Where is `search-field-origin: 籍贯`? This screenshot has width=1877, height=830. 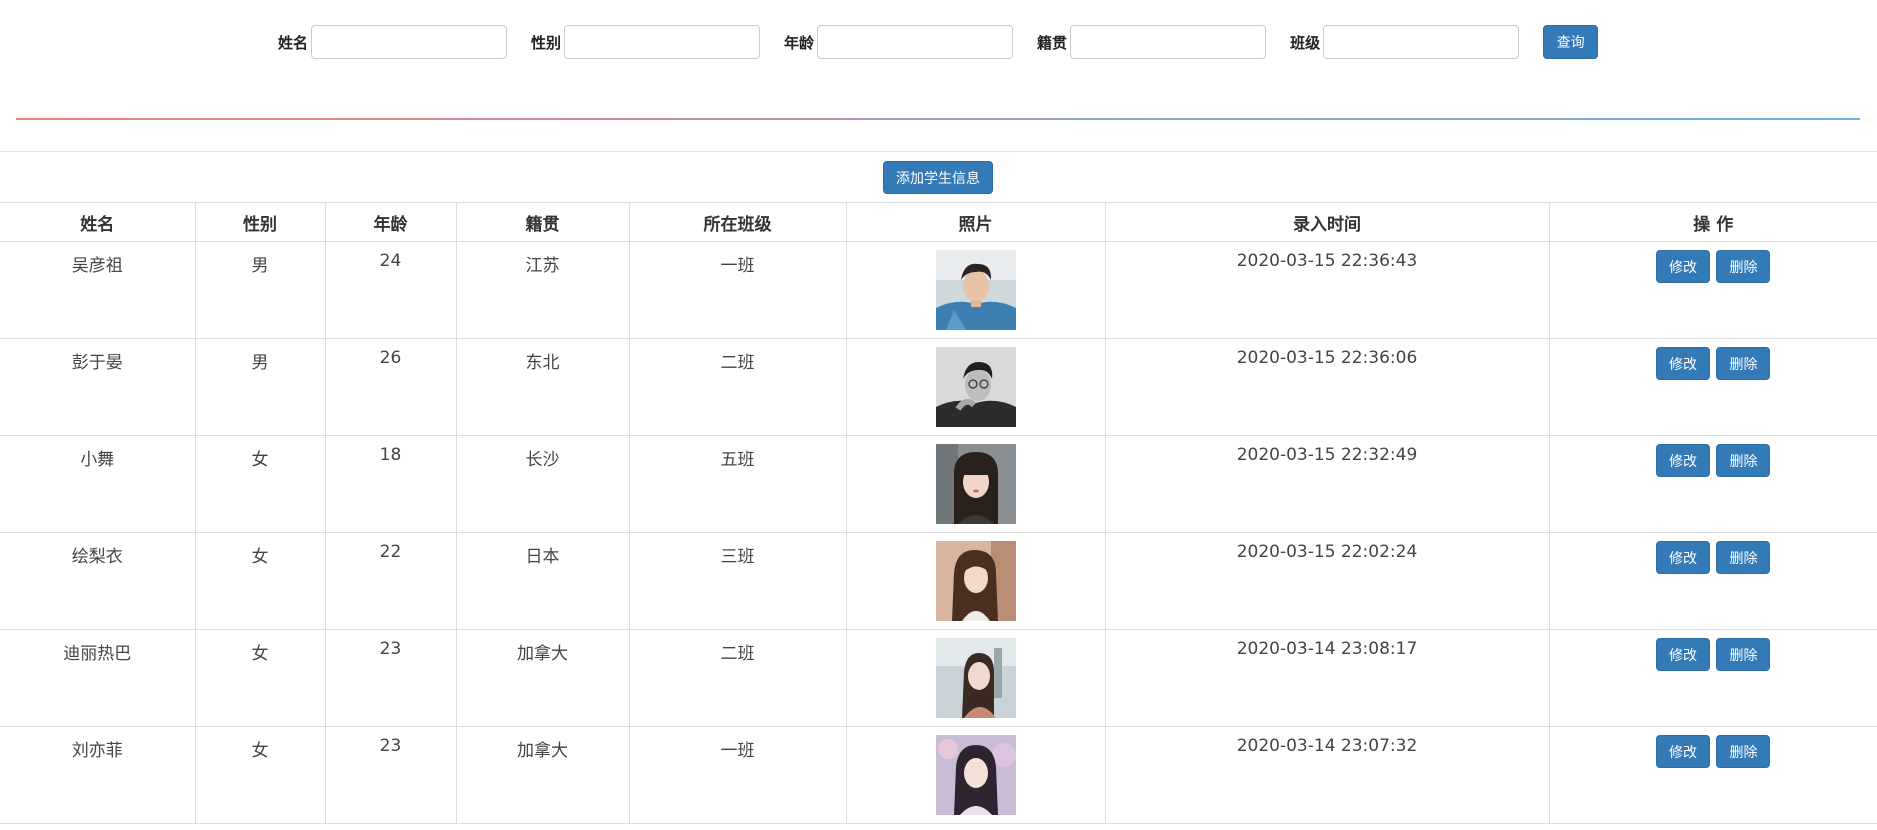 search-field-origin: 籍贯 is located at coordinates (1152, 42).